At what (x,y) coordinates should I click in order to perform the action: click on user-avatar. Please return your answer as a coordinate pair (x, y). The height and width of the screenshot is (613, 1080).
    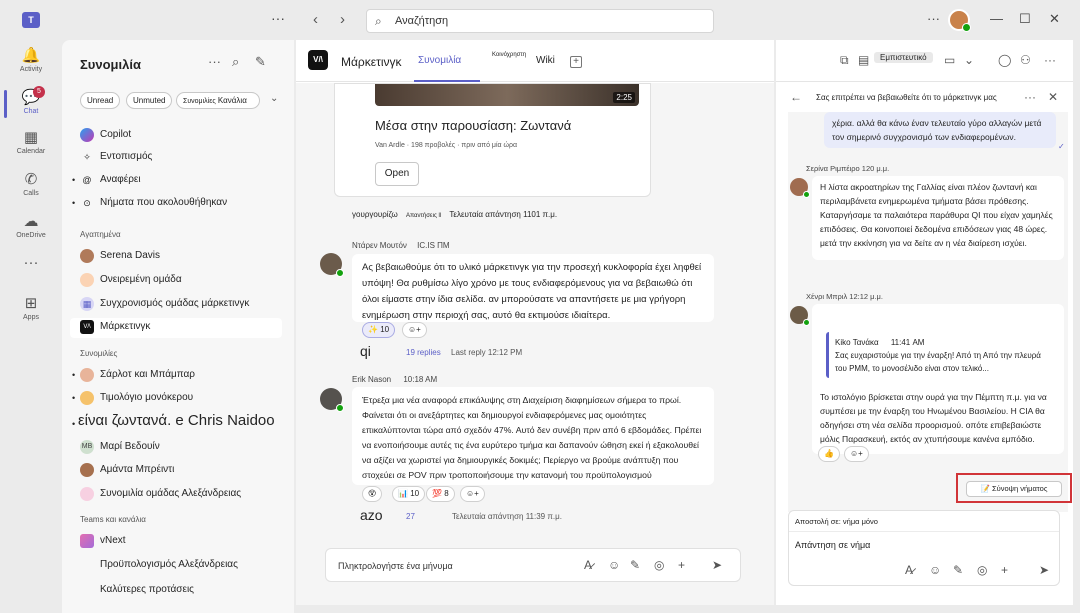
    Looking at the image, I should click on (959, 20).